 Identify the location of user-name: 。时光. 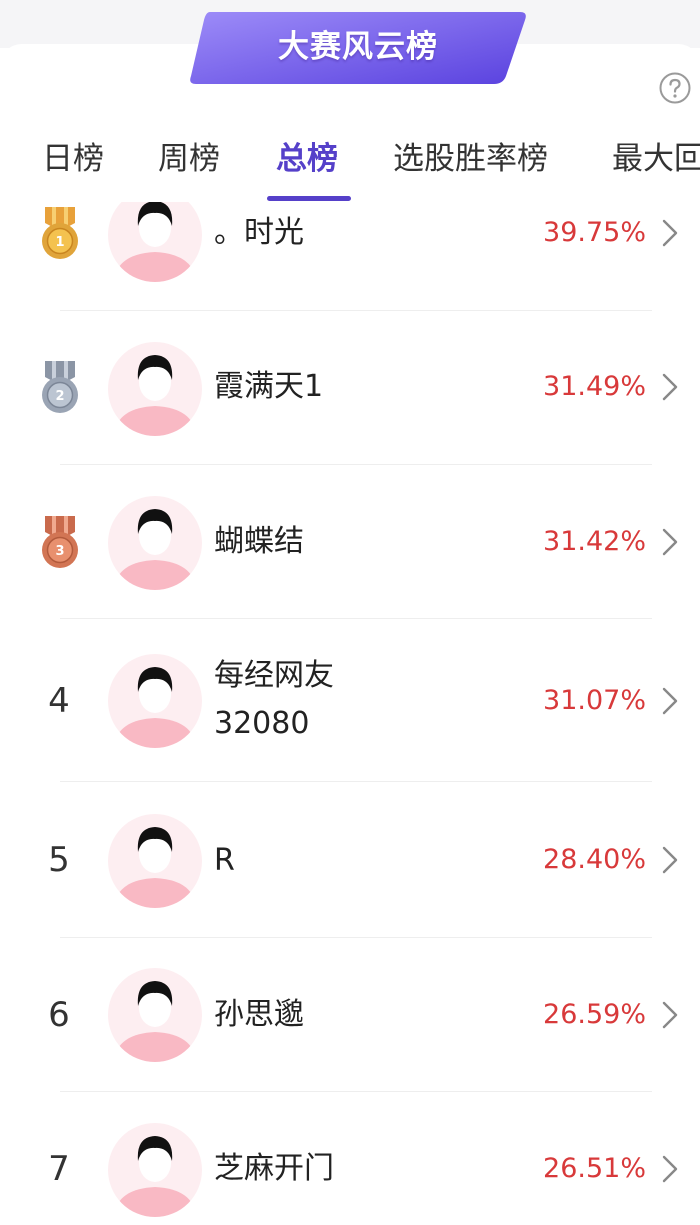
(259, 232).